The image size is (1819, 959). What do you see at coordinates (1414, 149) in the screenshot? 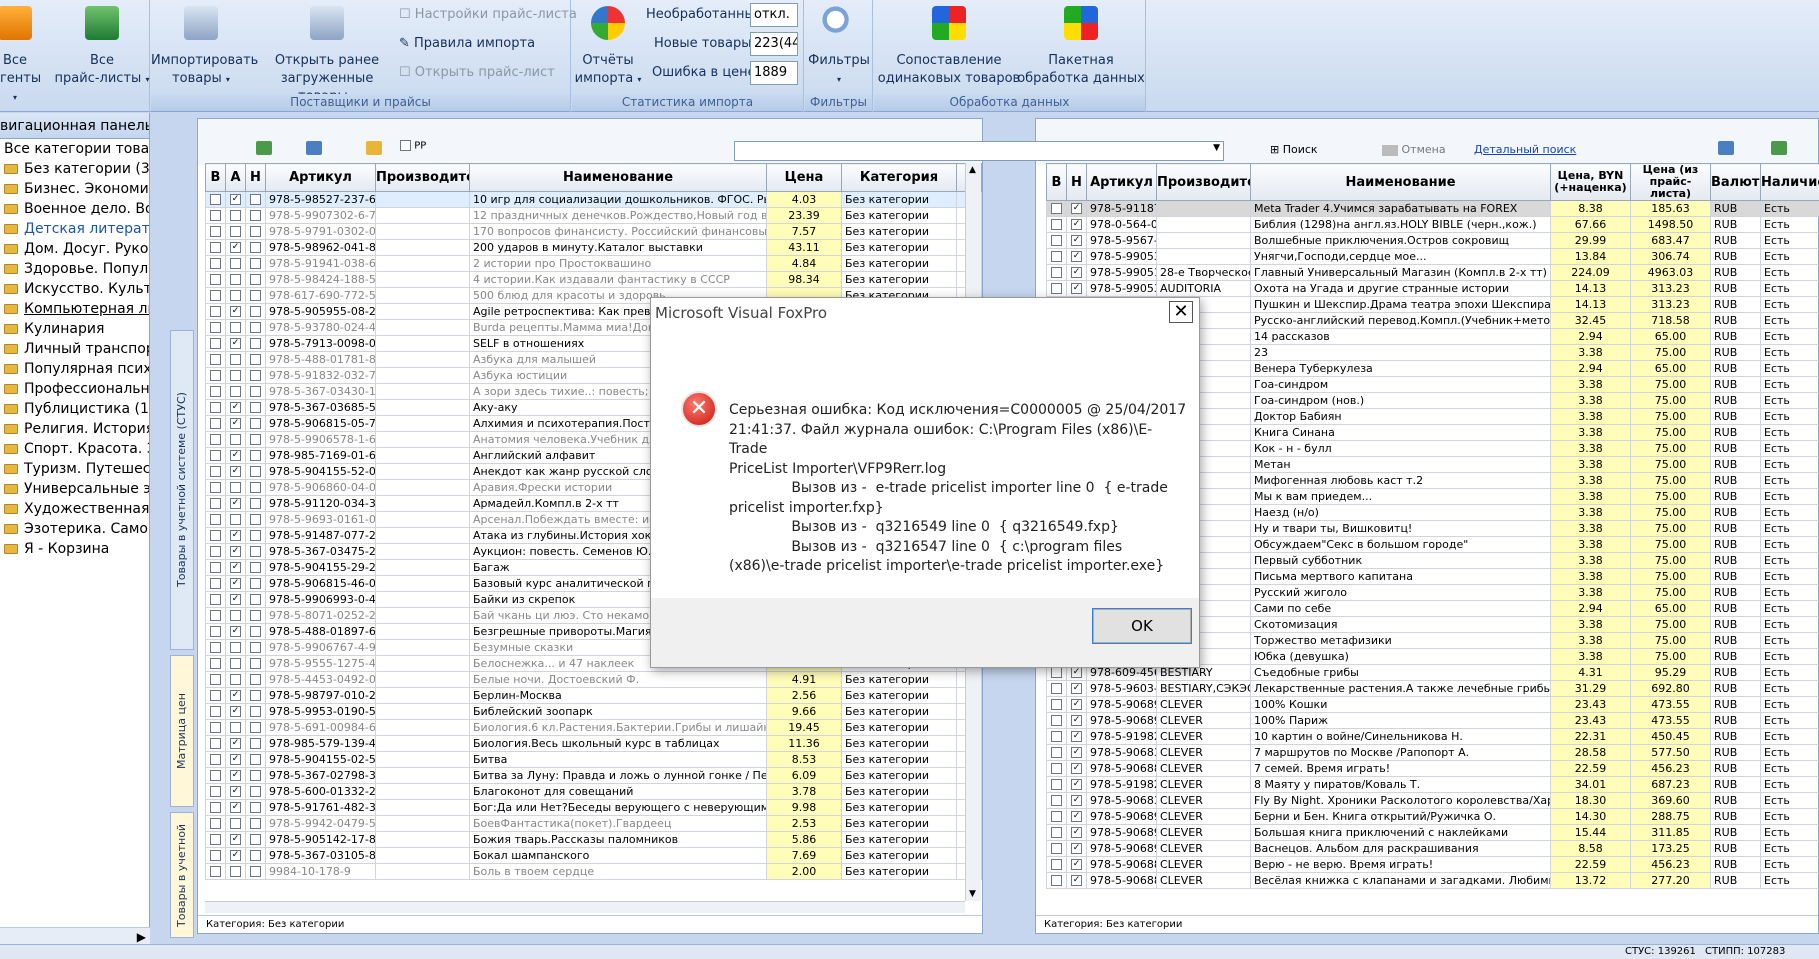
I see `cancel-button: Отмена` at bounding box center [1414, 149].